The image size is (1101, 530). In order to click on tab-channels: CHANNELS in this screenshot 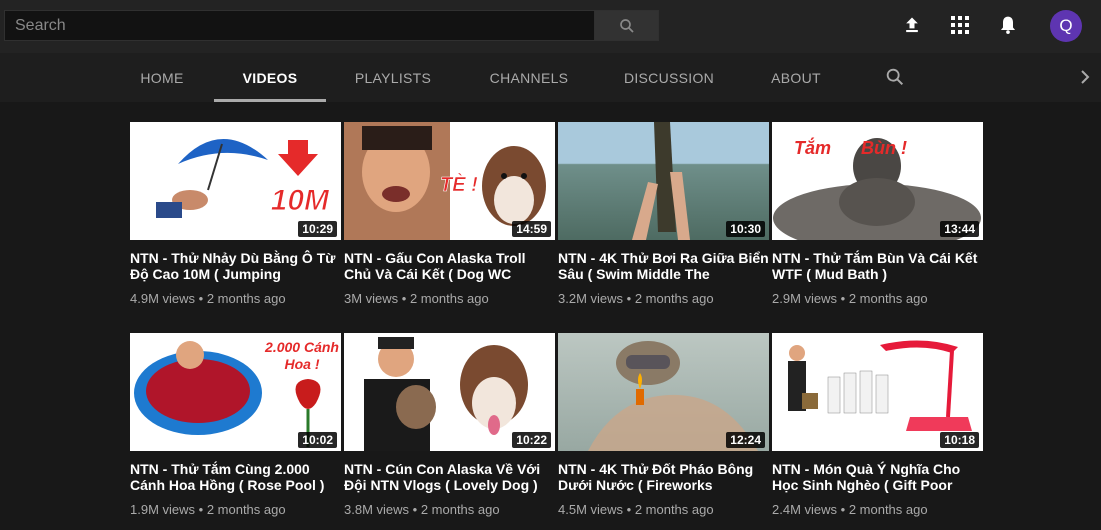, I will do `click(529, 77)`.